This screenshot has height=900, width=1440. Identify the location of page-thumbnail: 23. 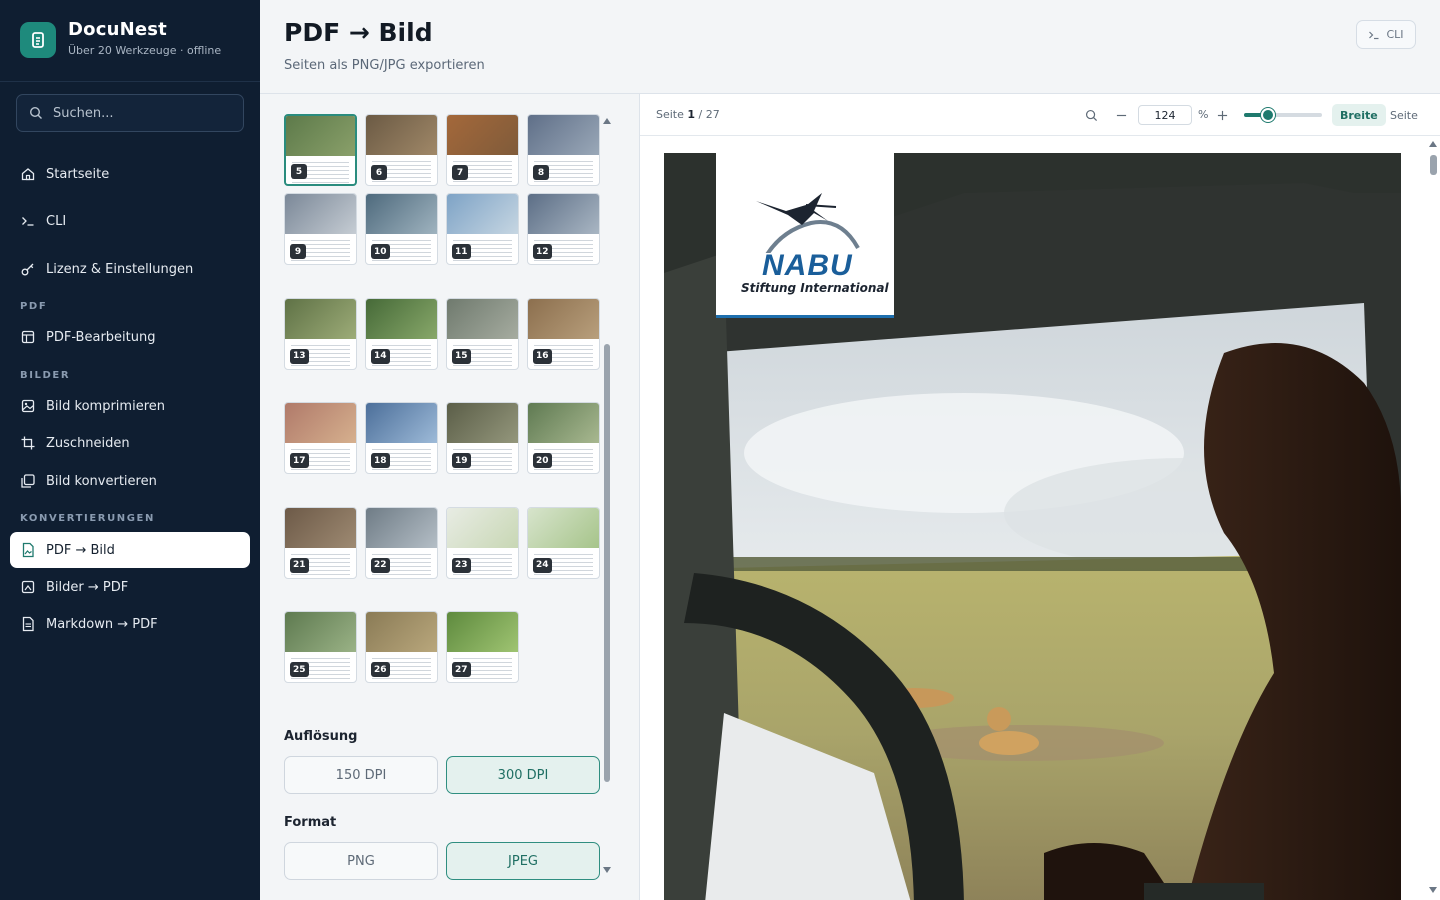
(482, 542).